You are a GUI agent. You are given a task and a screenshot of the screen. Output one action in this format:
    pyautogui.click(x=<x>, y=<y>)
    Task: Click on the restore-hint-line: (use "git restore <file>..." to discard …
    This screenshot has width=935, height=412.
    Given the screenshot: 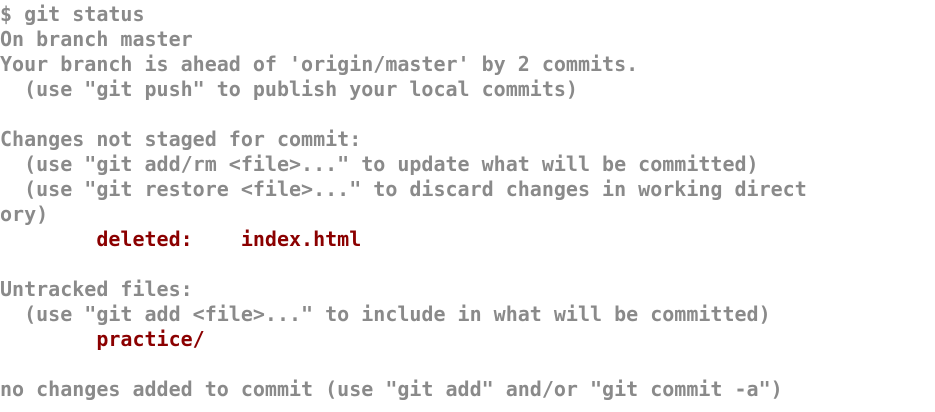 What is the action you would take?
    pyautogui.click(x=403, y=189)
    